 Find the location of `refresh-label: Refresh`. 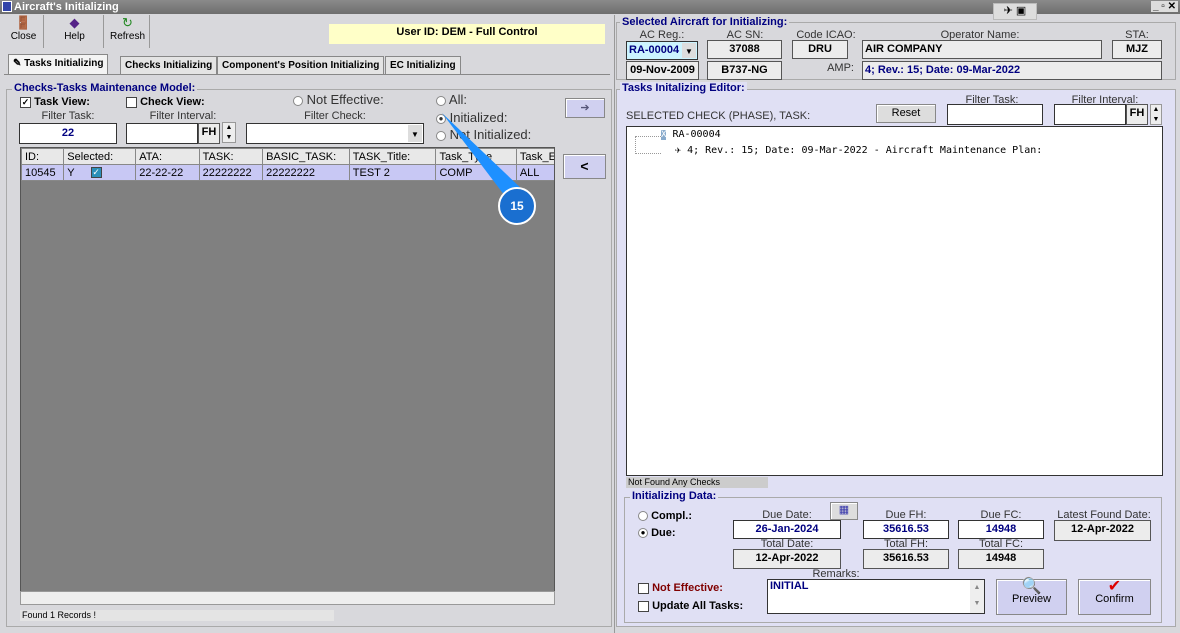

refresh-label: Refresh is located at coordinates (127, 36).